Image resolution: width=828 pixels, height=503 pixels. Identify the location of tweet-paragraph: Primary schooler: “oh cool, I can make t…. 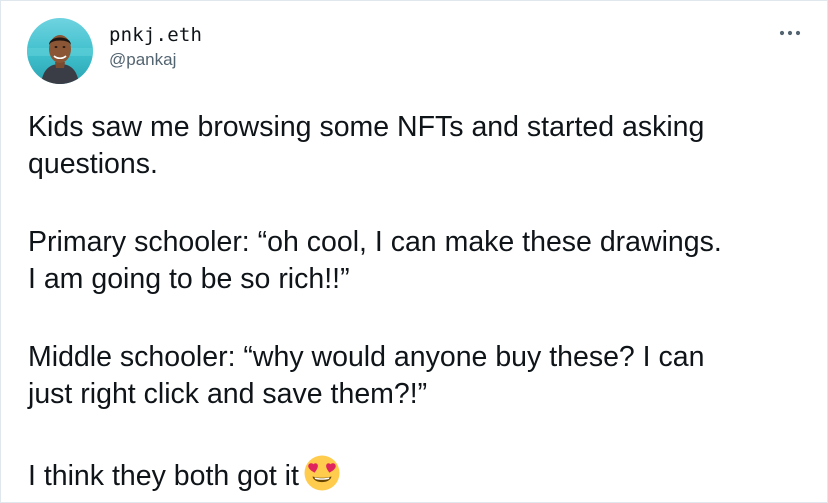
(375, 260).